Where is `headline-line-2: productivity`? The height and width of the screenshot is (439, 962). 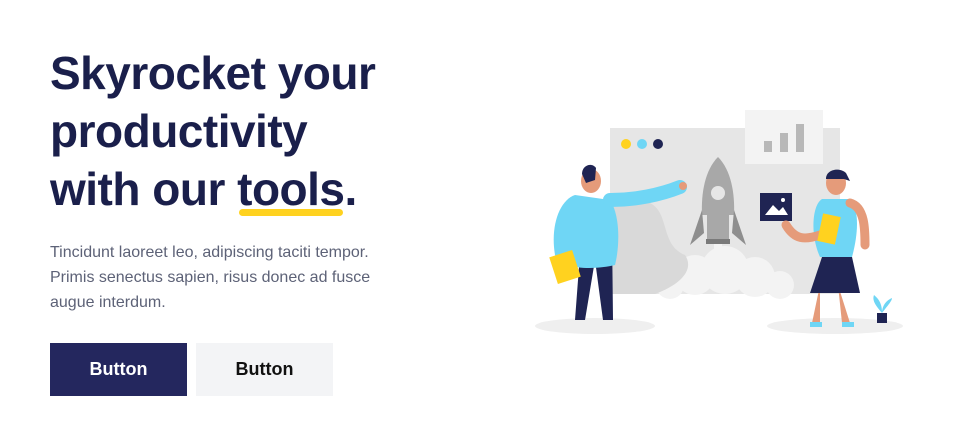 headline-line-2: productivity is located at coordinates (179, 131).